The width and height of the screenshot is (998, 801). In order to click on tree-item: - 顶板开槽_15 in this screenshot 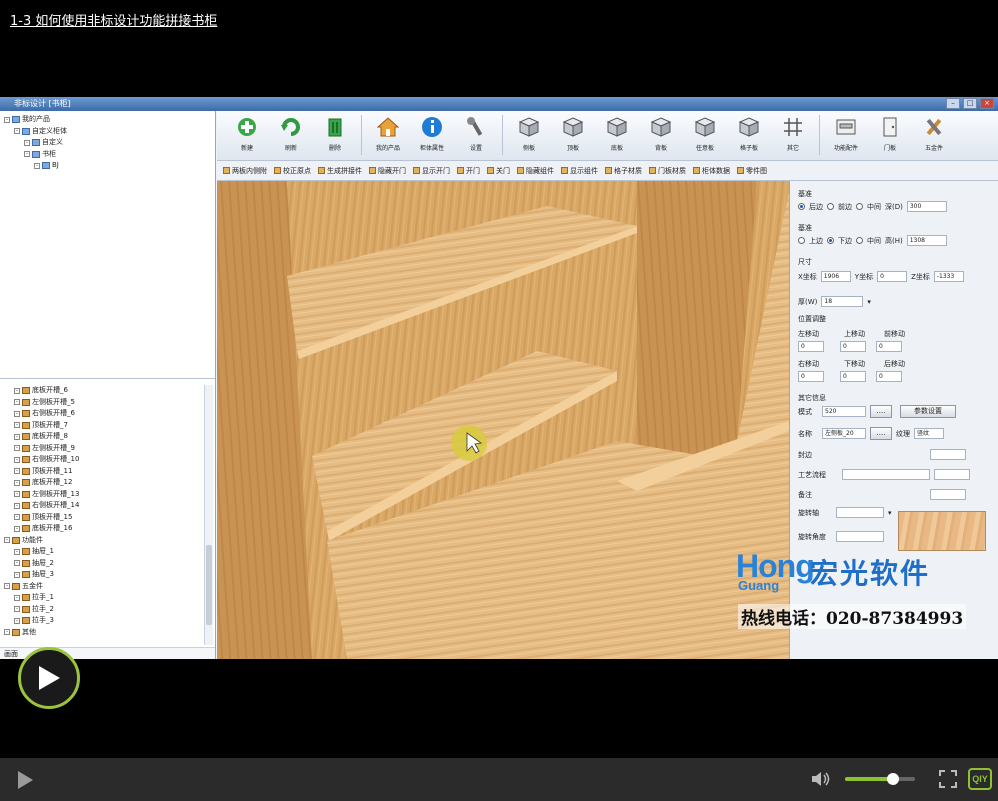, I will do `click(107, 518)`.